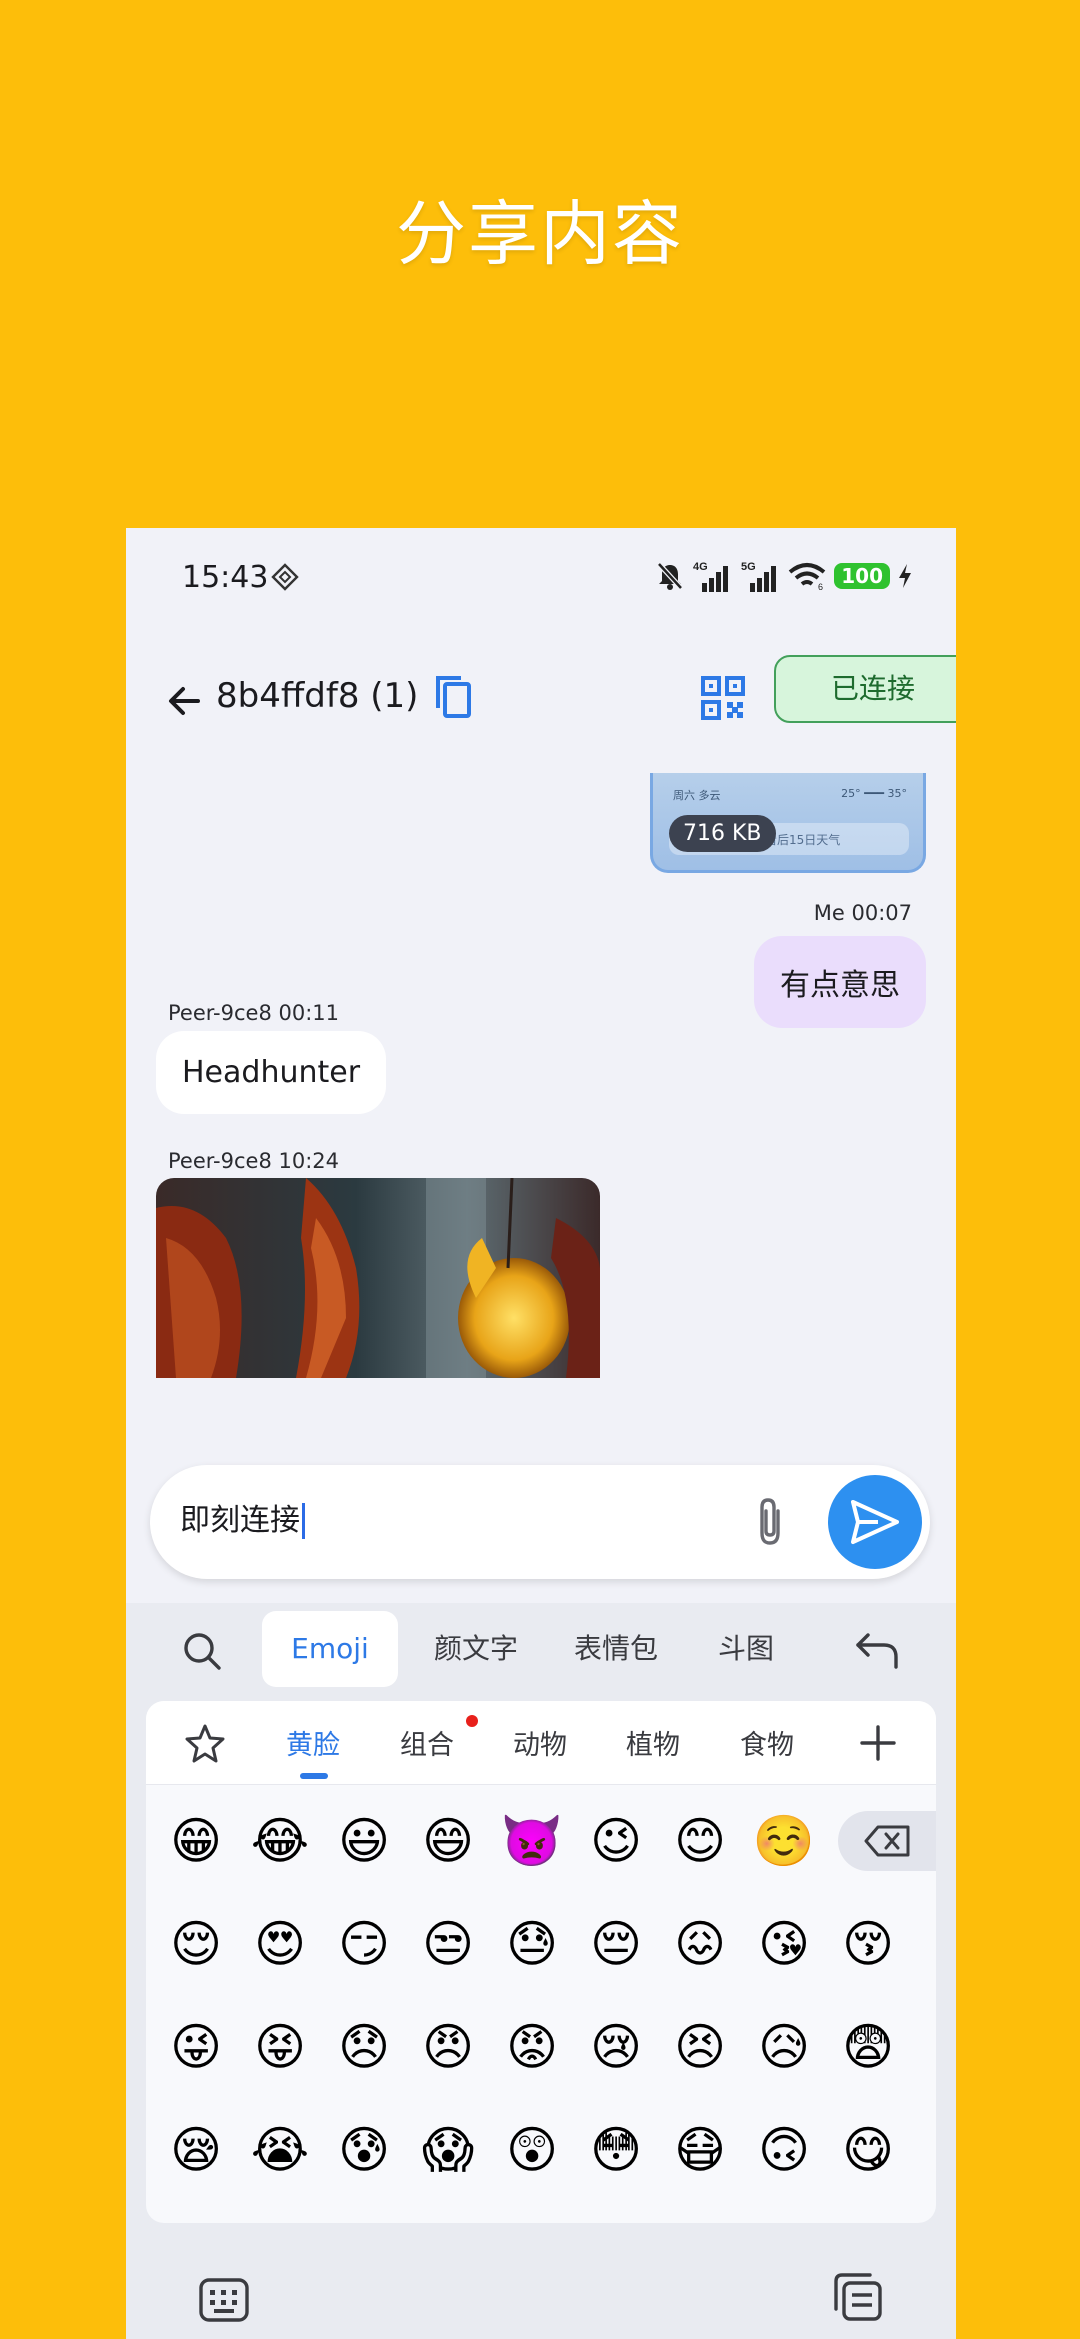 This screenshot has height=2339, width=1080. Describe the element at coordinates (807, 577) in the screenshot. I see `wifi-icon: 6` at that location.